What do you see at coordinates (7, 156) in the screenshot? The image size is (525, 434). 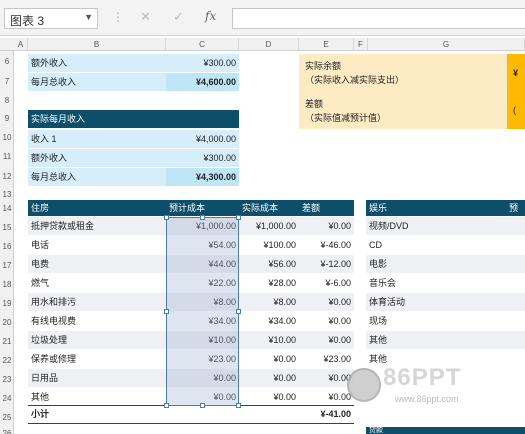 I see `row-header: 11` at bounding box center [7, 156].